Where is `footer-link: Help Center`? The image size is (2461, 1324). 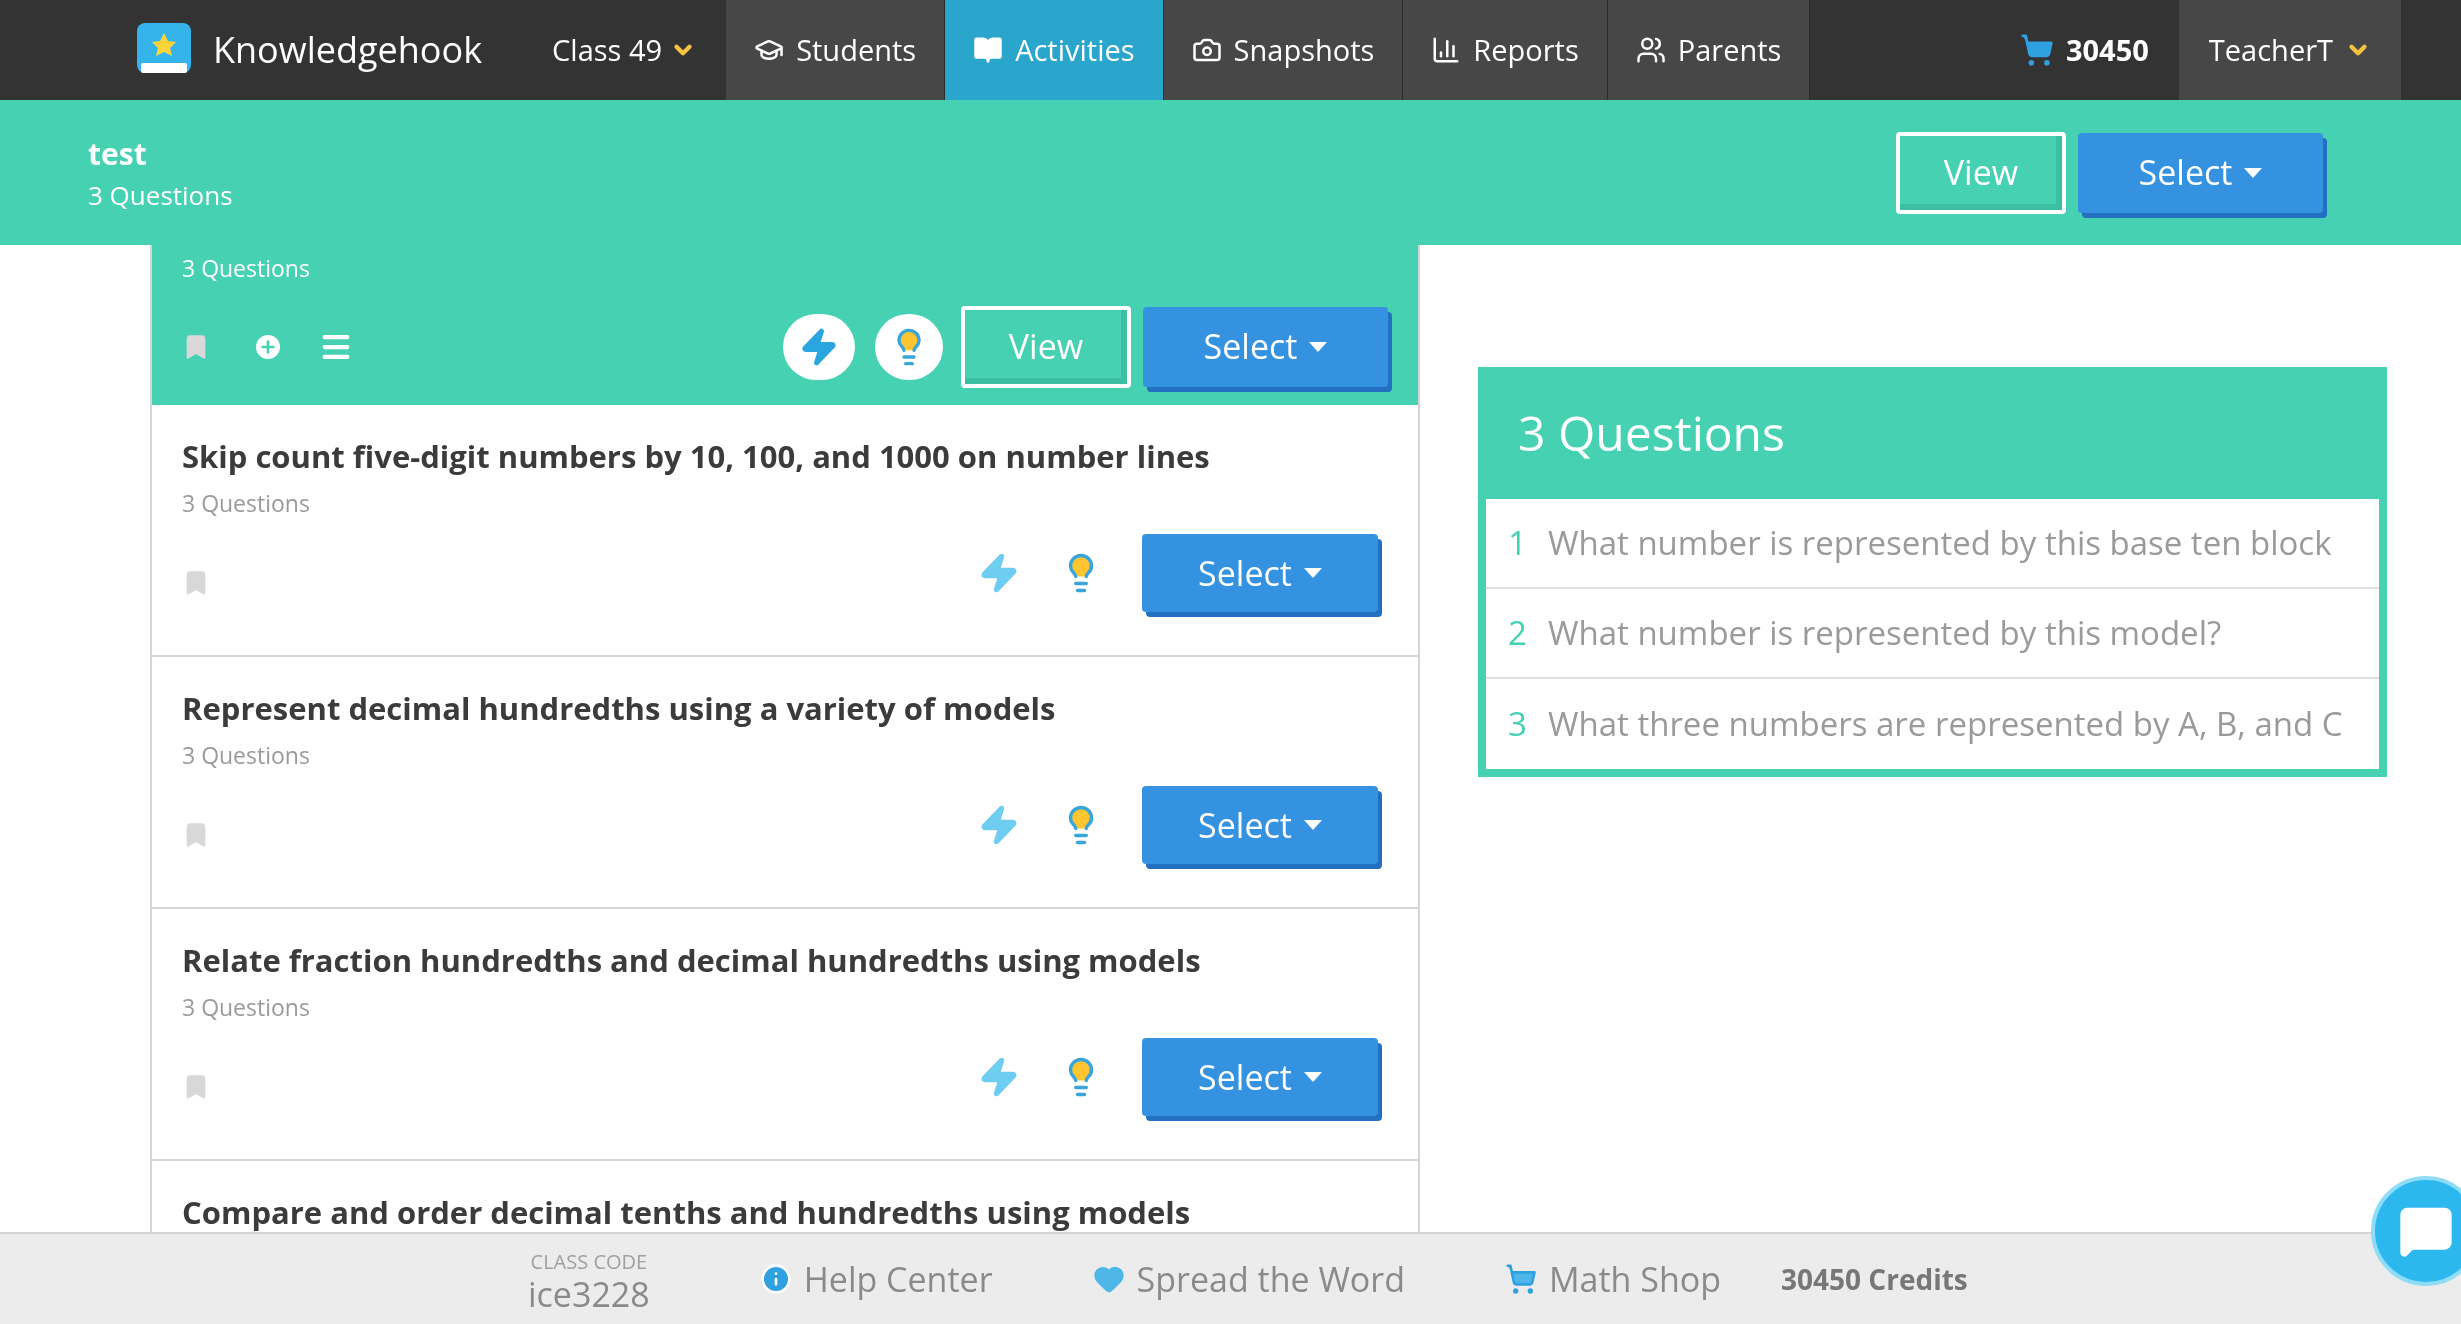
footer-link: Help Center is located at coordinates (876, 1279).